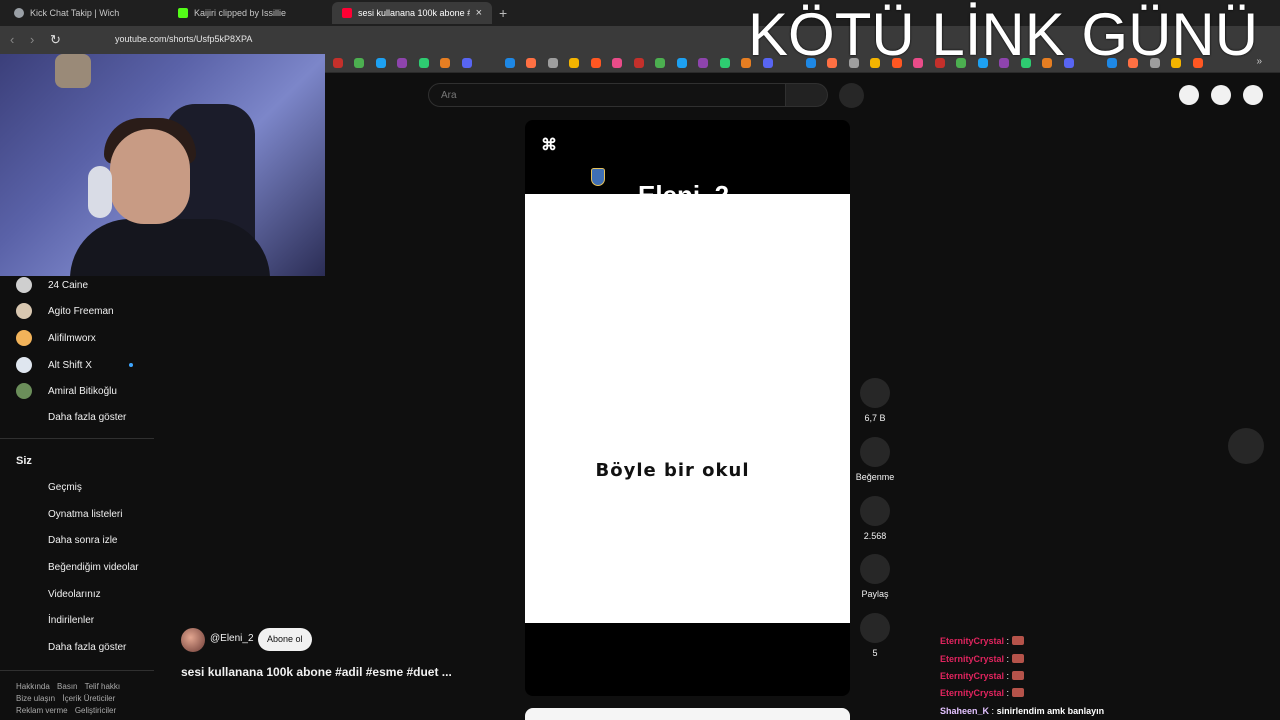 The width and height of the screenshot is (1280, 720). I want to click on like-button: 6,7 B, so click(875, 400).